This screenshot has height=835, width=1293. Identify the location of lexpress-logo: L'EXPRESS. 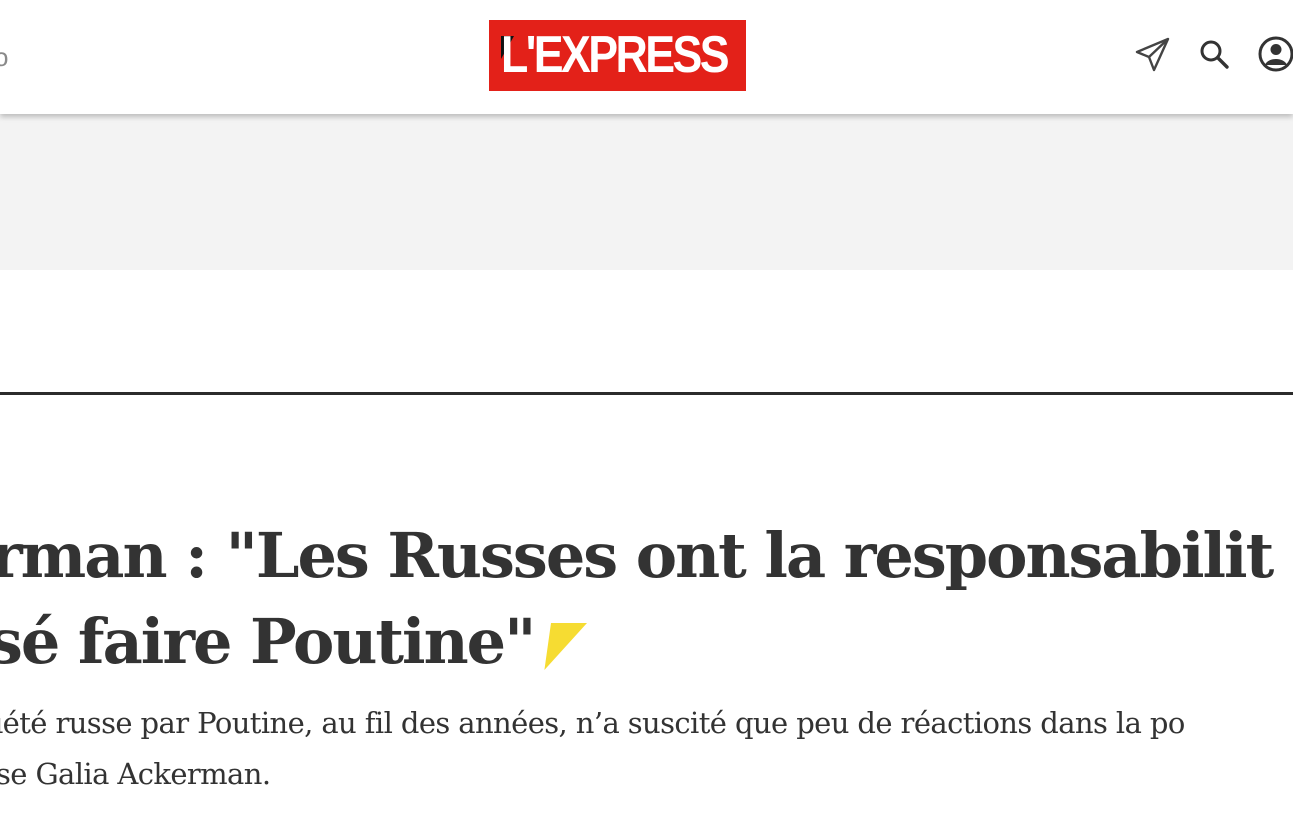
(617, 55).